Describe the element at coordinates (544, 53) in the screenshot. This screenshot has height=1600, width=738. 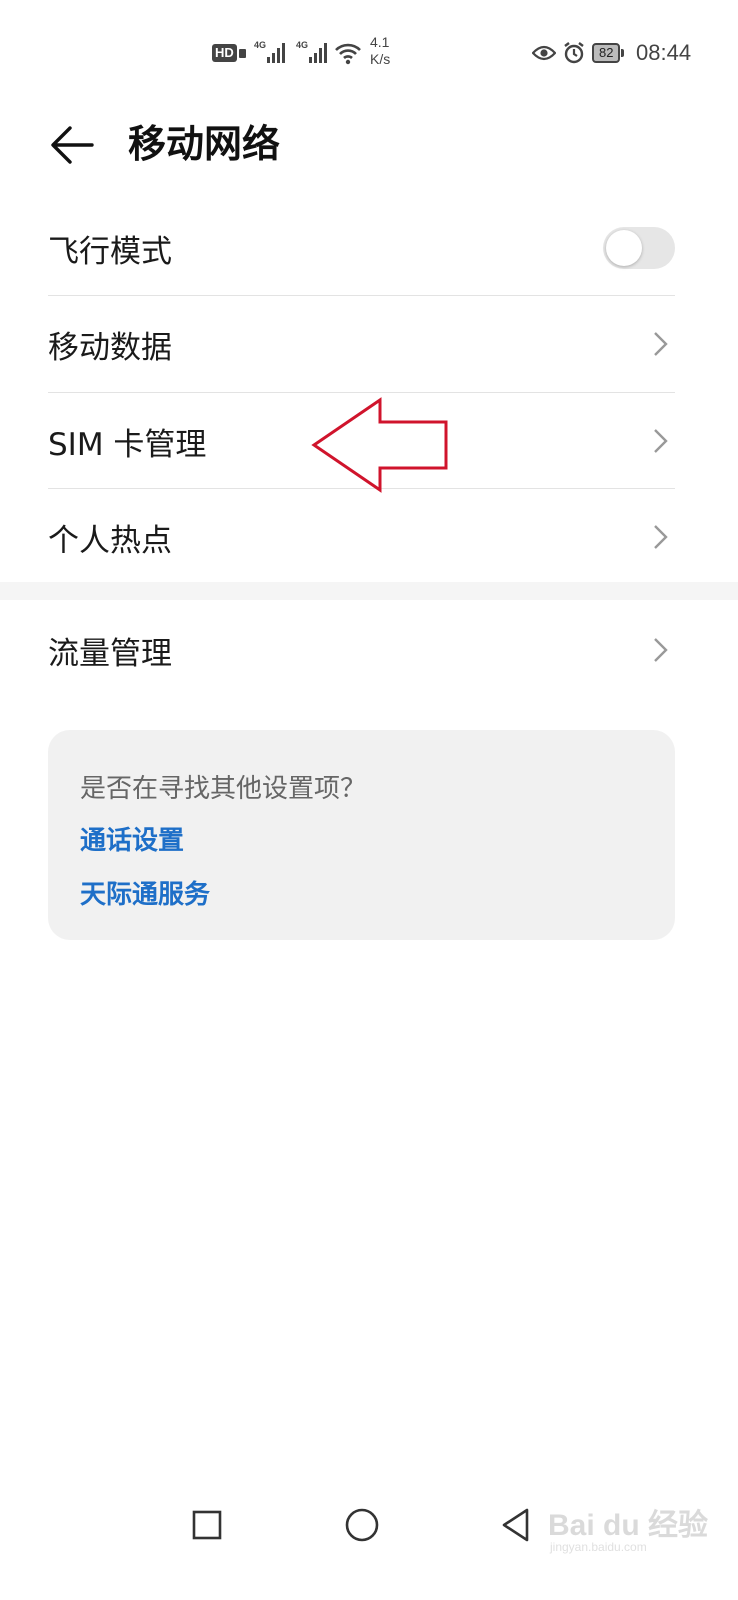
I see `eye-comfort-icon` at that location.